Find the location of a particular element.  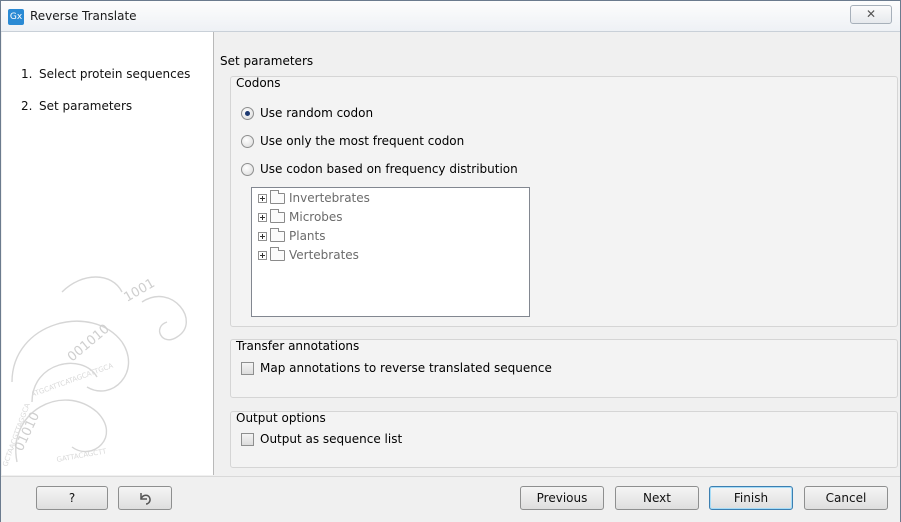

svg-text: 1001 is located at coordinates (140, 291).